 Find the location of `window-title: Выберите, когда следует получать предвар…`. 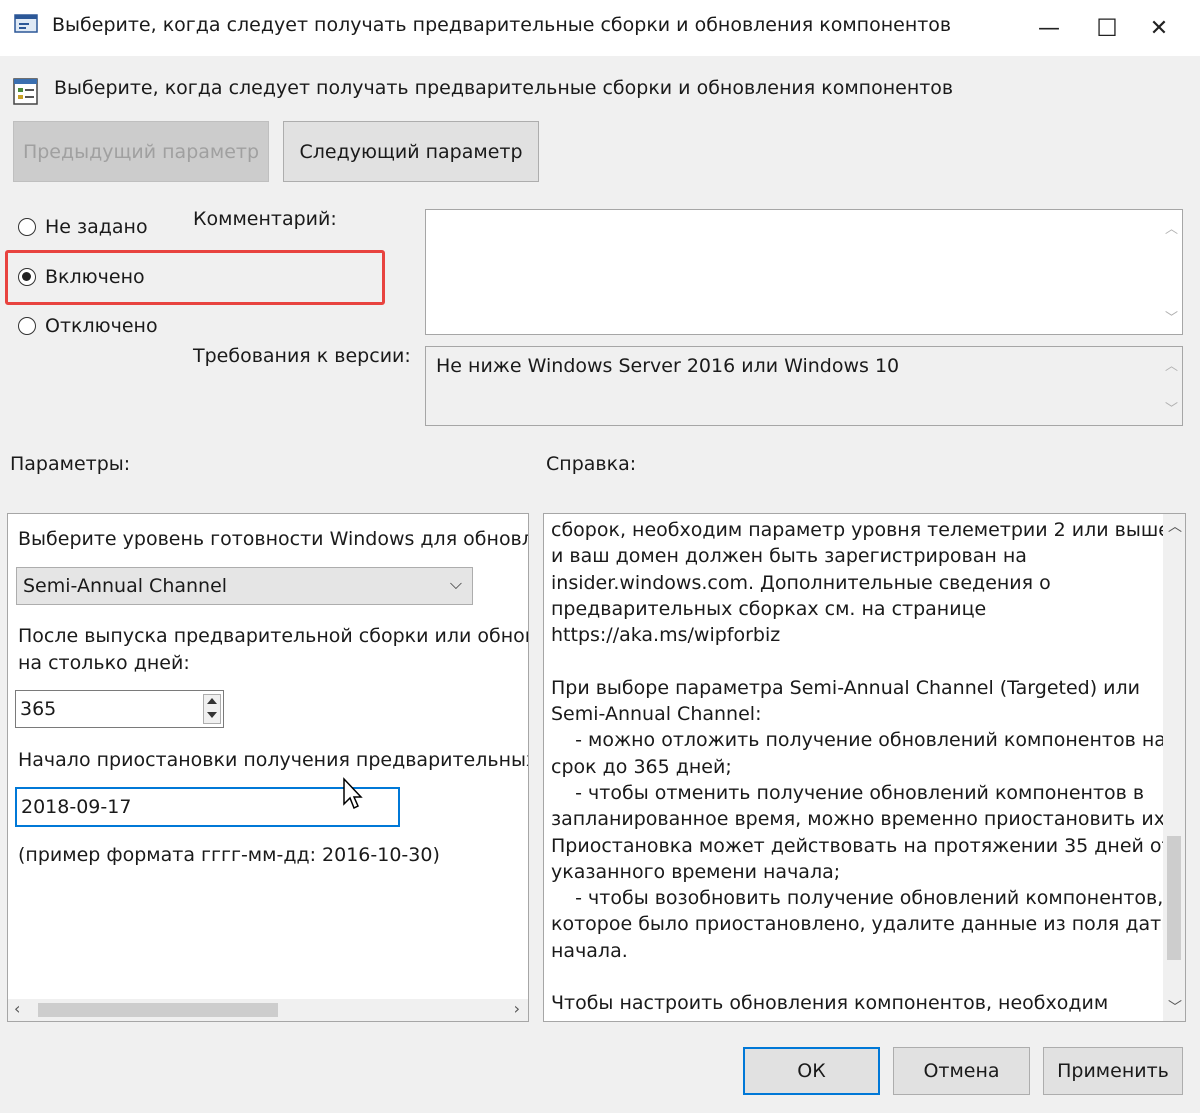

window-title: Выберите, когда следует получать предвар… is located at coordinates (502, 25).